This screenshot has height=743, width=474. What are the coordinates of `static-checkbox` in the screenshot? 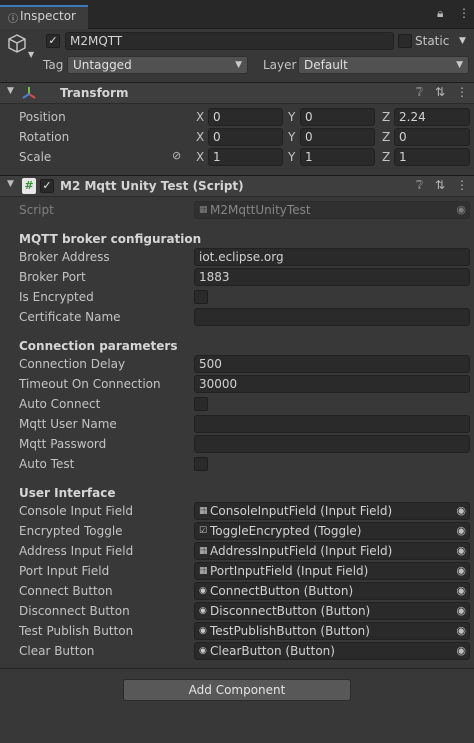 It's located at (405, 41).